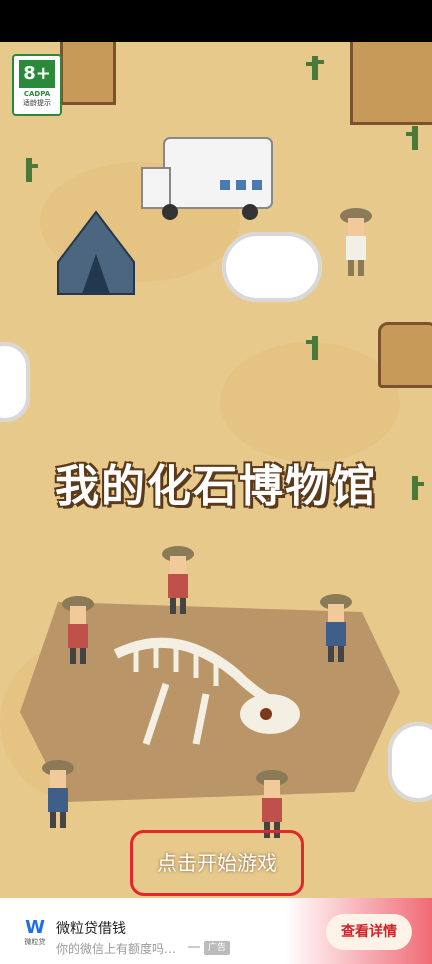  I want to click on age-rating-tip: 适龄提示, so click(37, 103).